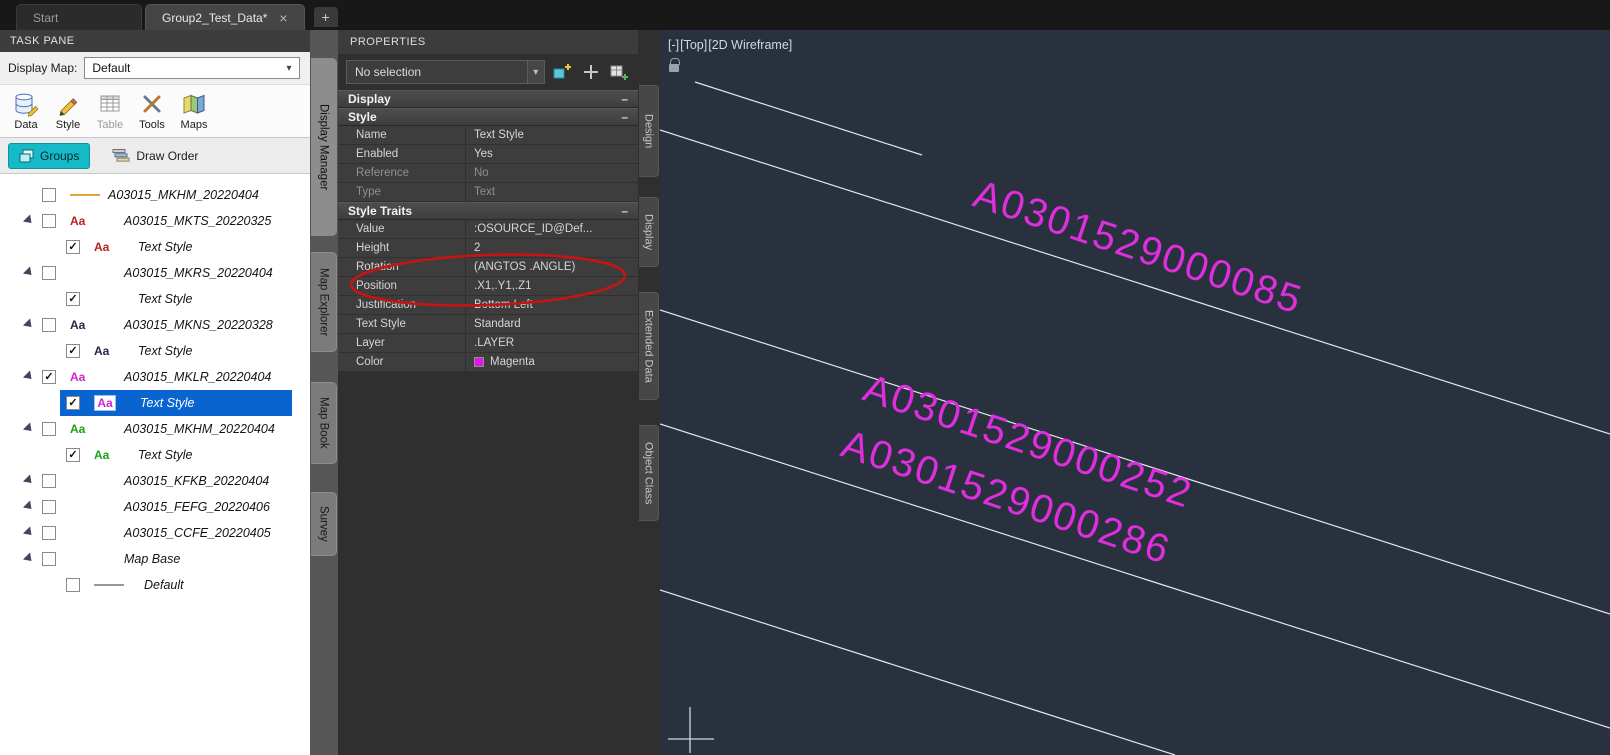 The image size is (1610, 755). Describe the element at coordinates (192, 68) in the screenshot. I see `display-map-select: Default ▾` at that location.